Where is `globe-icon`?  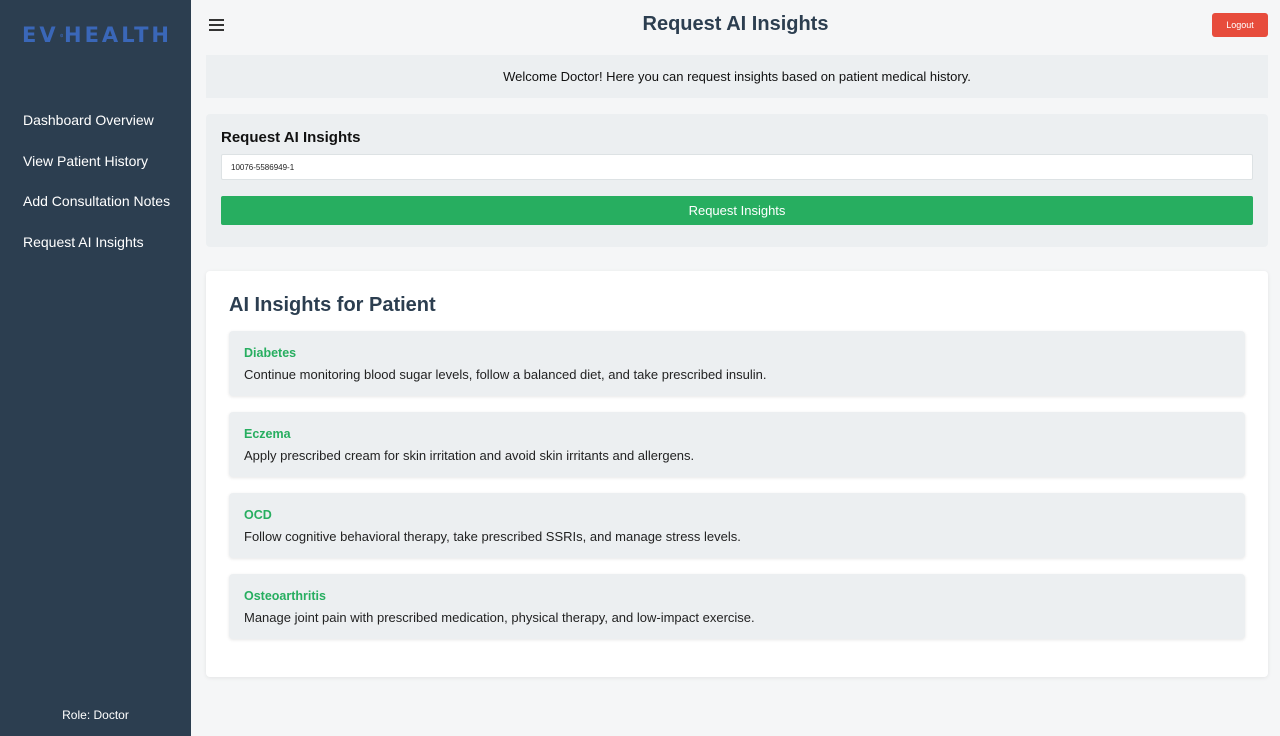 globe-icon is located at coordinates (61, 35).